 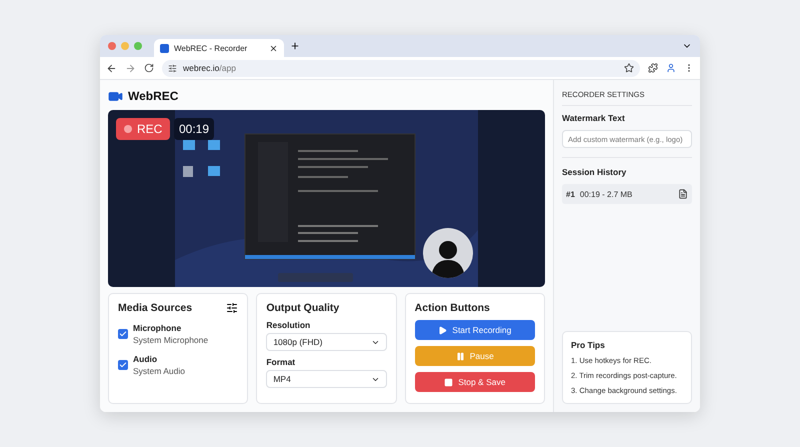 What do you see at coordinates (209, 68) in the screenshot?
I see `url-text: webrec.io/app` at bounding box center [209, 68].